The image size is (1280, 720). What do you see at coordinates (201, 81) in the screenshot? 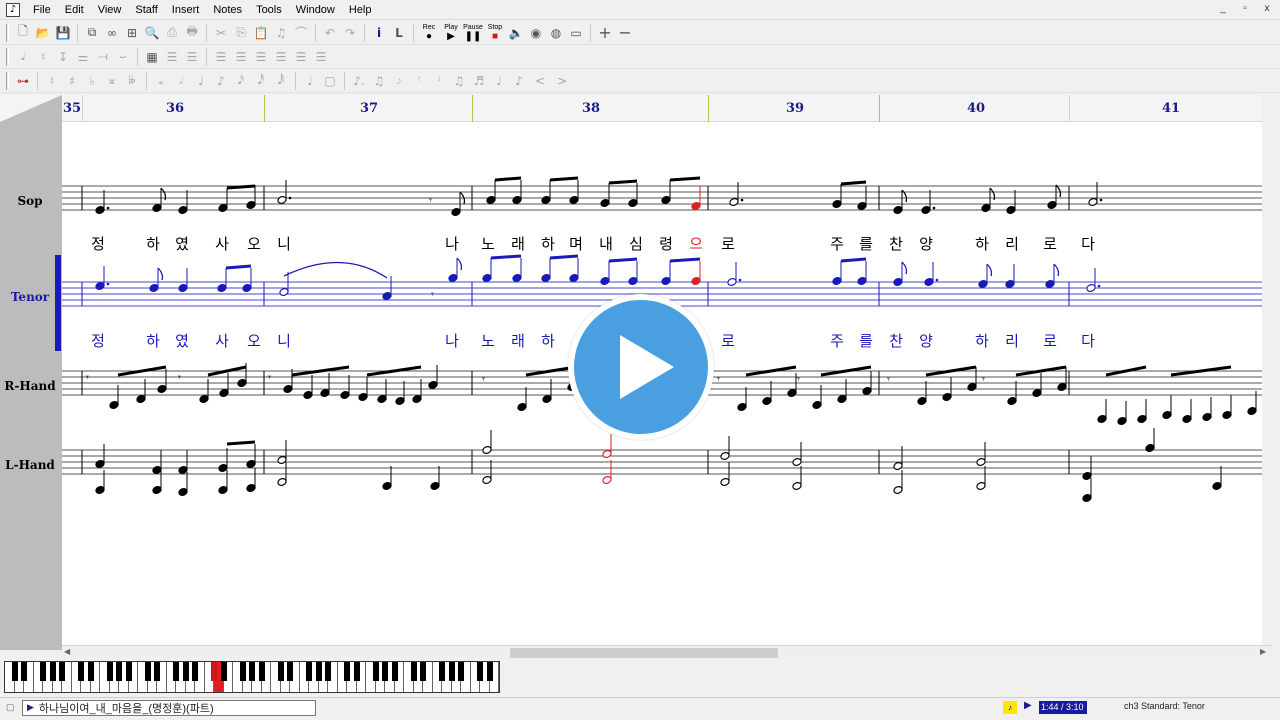
I see `quarter-note-icon: ♩` at bounding box center [201, 81].